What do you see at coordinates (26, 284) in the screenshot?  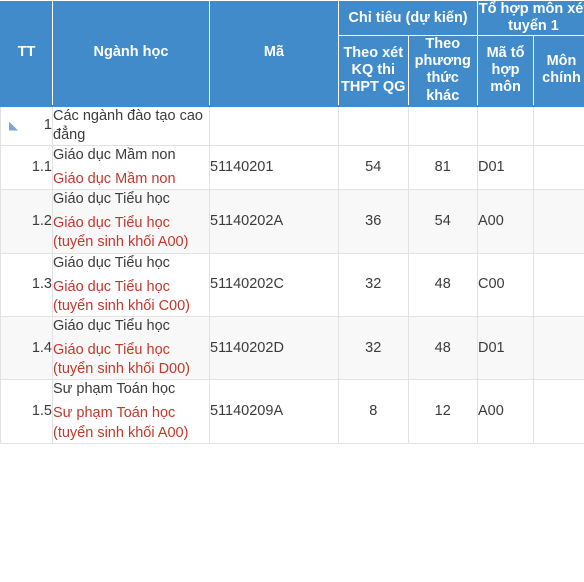 I see `cell-tt: 1.3` at bounding box center [26, 284].